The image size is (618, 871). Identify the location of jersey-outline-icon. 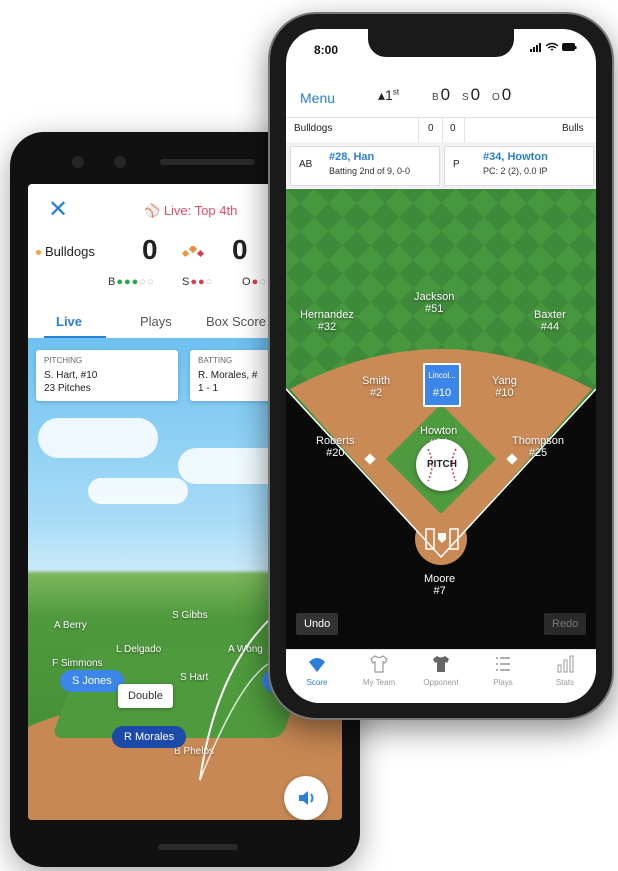
(379, 664).